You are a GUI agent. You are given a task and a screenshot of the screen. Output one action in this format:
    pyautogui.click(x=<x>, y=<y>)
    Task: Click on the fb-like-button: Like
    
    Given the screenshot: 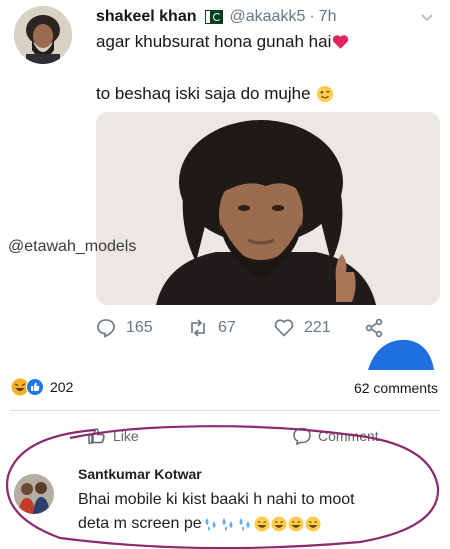 What is the action you would take?
    pyautogui.click(x=113, y=436)
    